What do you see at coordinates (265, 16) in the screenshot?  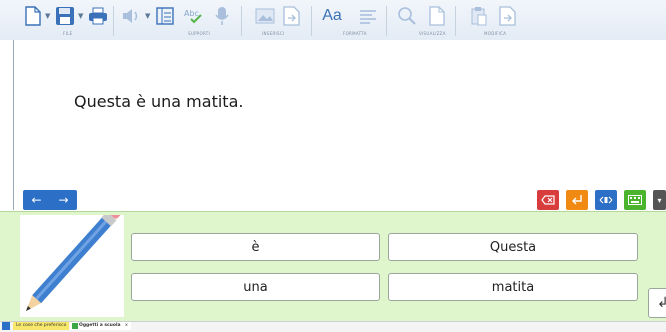 I see `insert-image-icon` at bounding box center [265, 16].